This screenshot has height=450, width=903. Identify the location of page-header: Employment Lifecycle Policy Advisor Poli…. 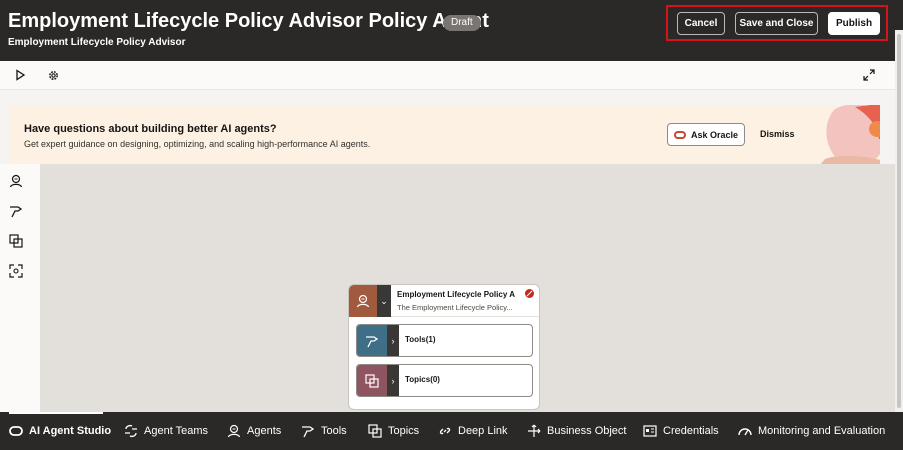
(451, 30).